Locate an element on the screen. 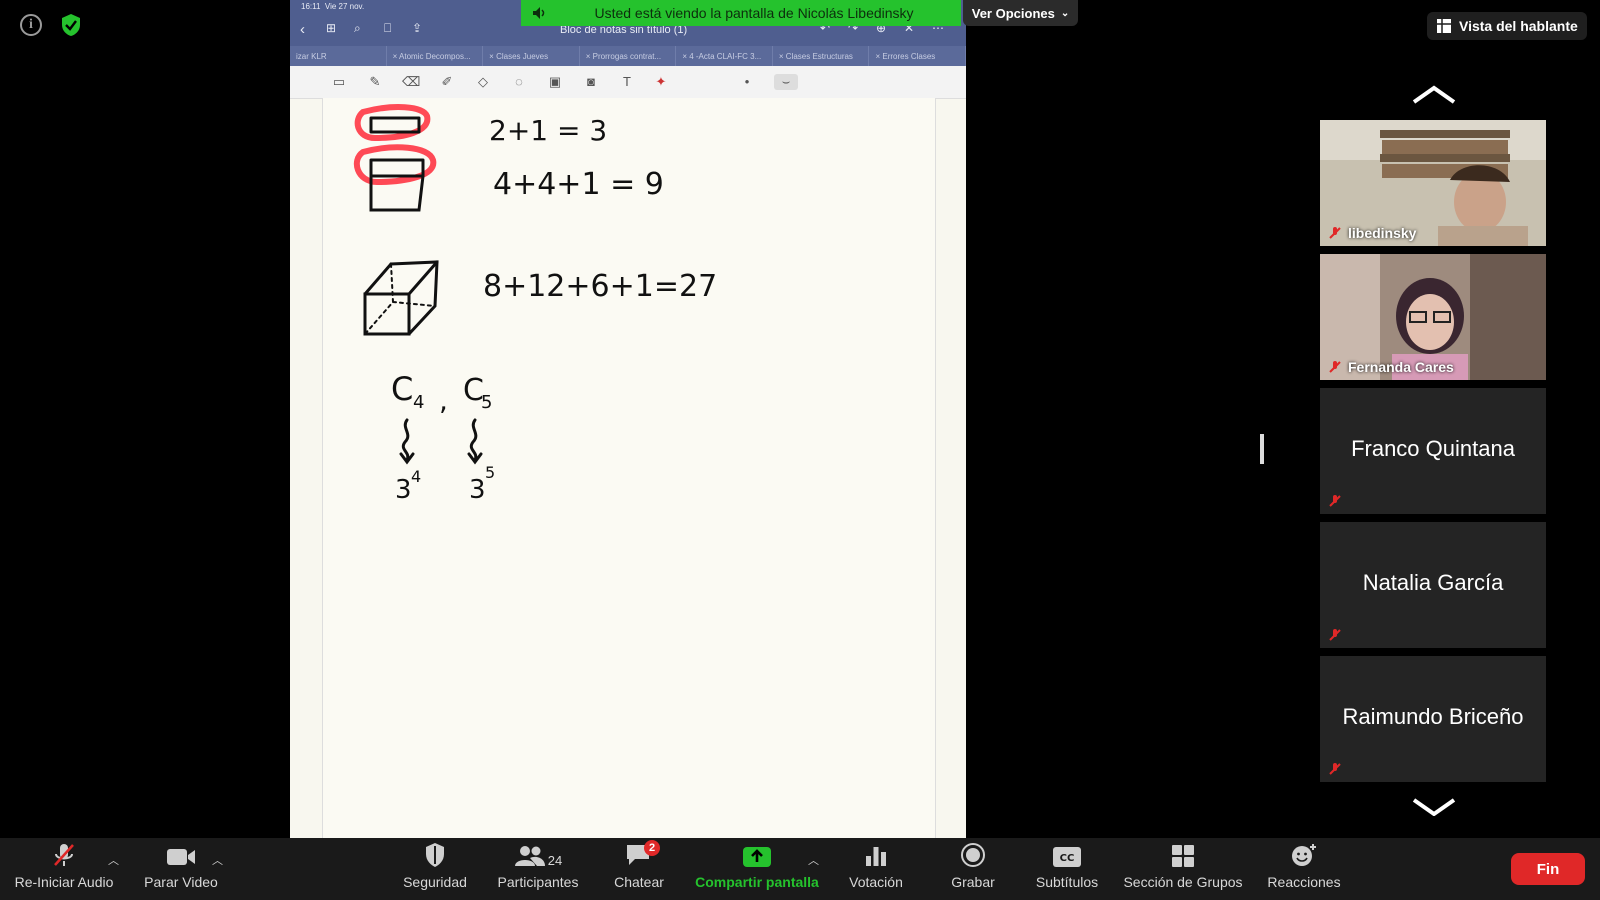 Image resolution: width=1600 pixels, height=900 pixels. participant-tile: Raimundo Briceño is located at coordinates (1433, 719).